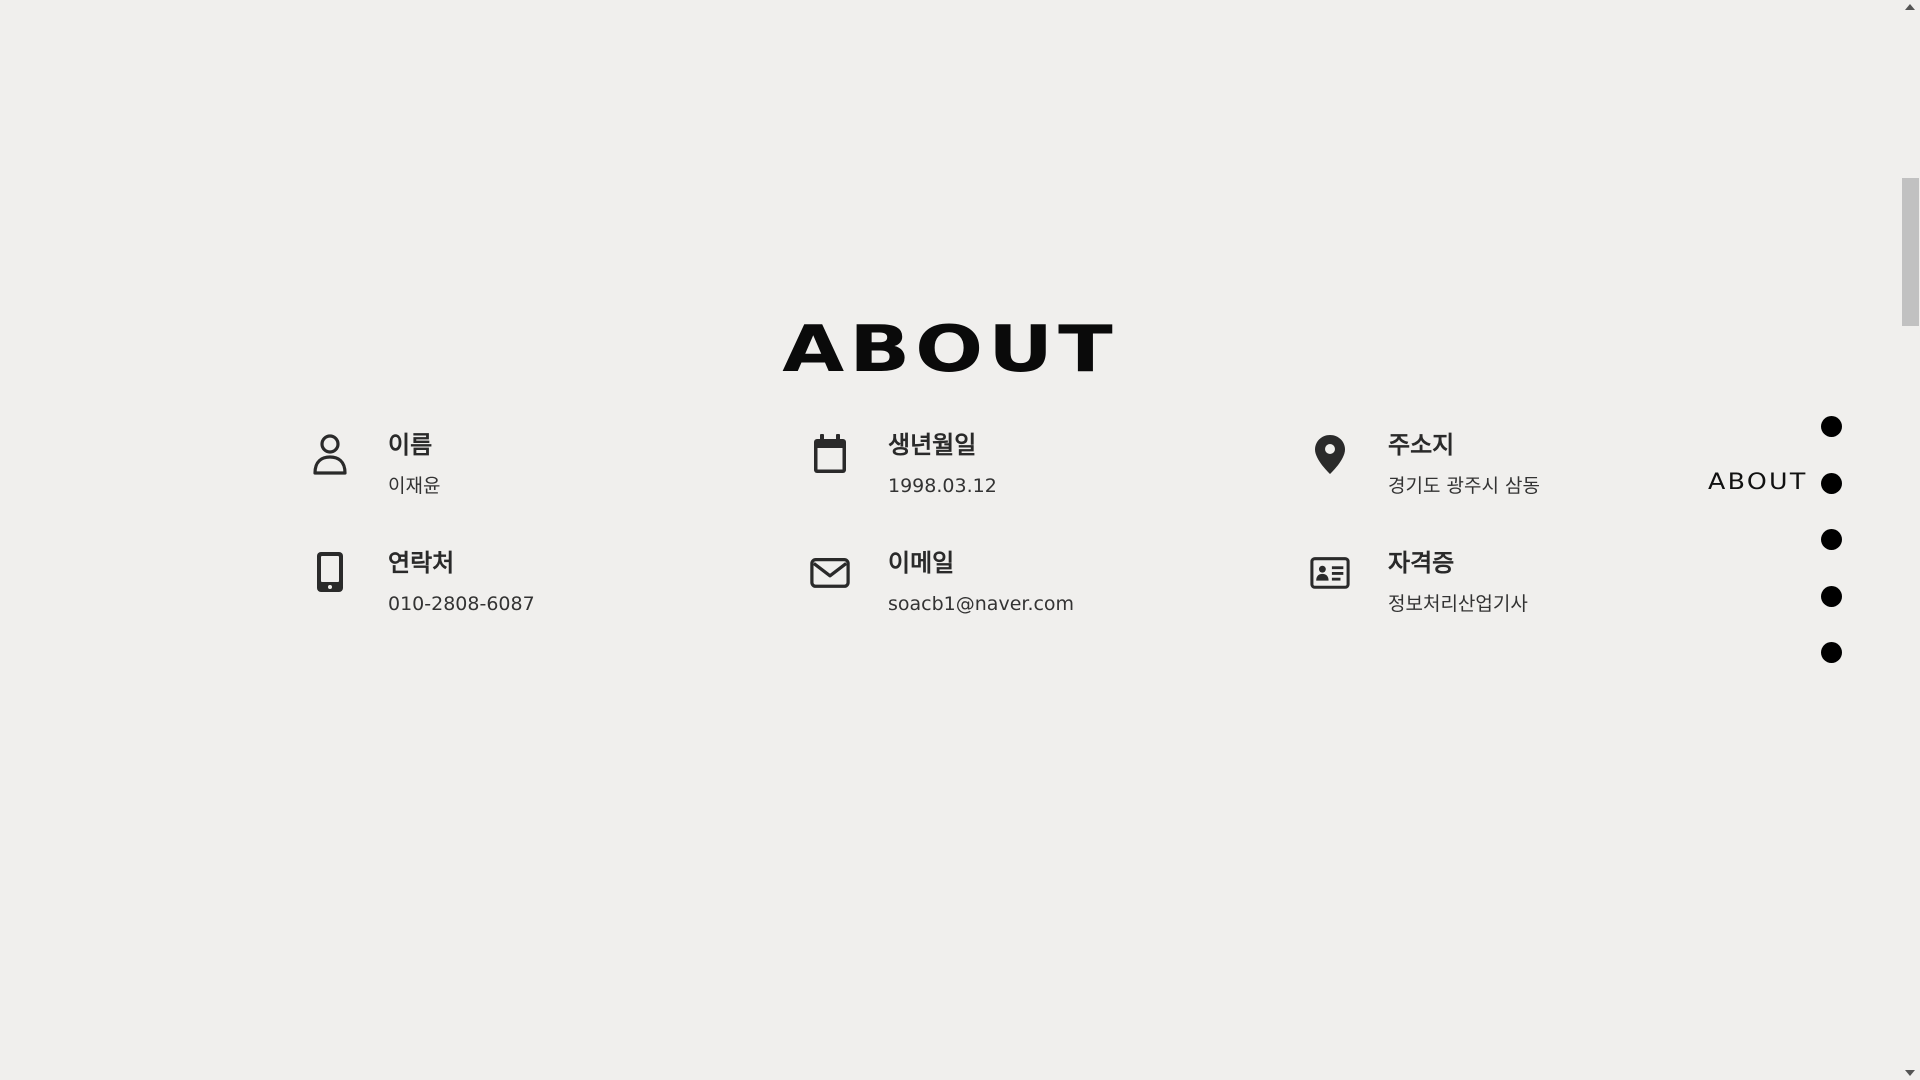  I want to click on info-value: 이재윤, so click(414, 486).